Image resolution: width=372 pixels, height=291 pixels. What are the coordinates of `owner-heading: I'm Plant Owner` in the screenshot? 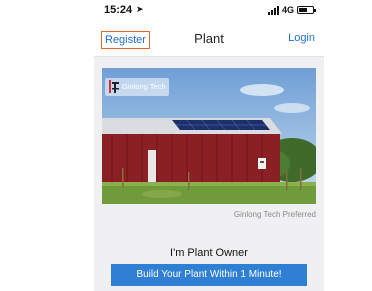 It's located at (209, 253).